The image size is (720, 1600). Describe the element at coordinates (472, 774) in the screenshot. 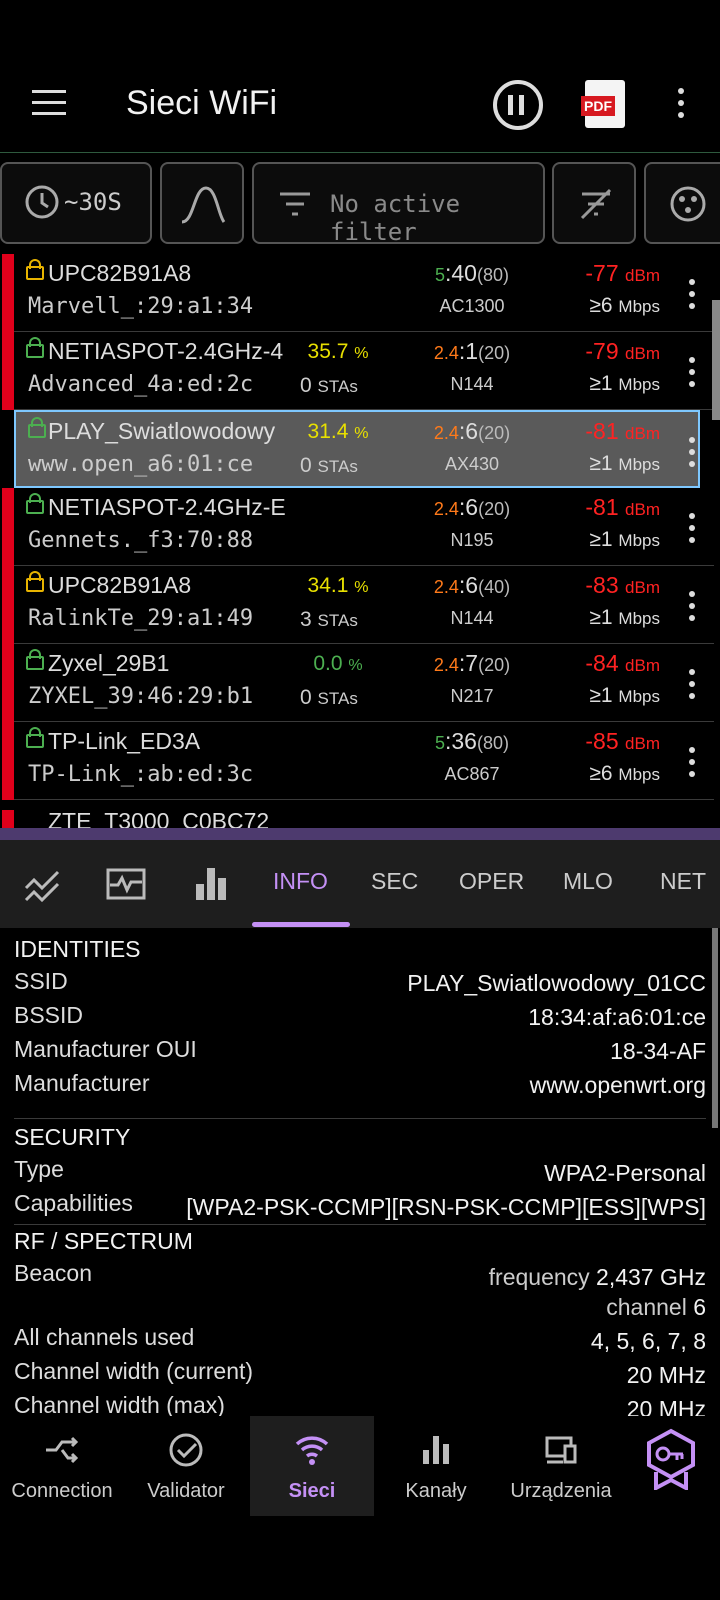

I see `wifi-standard: AC867` at that location.